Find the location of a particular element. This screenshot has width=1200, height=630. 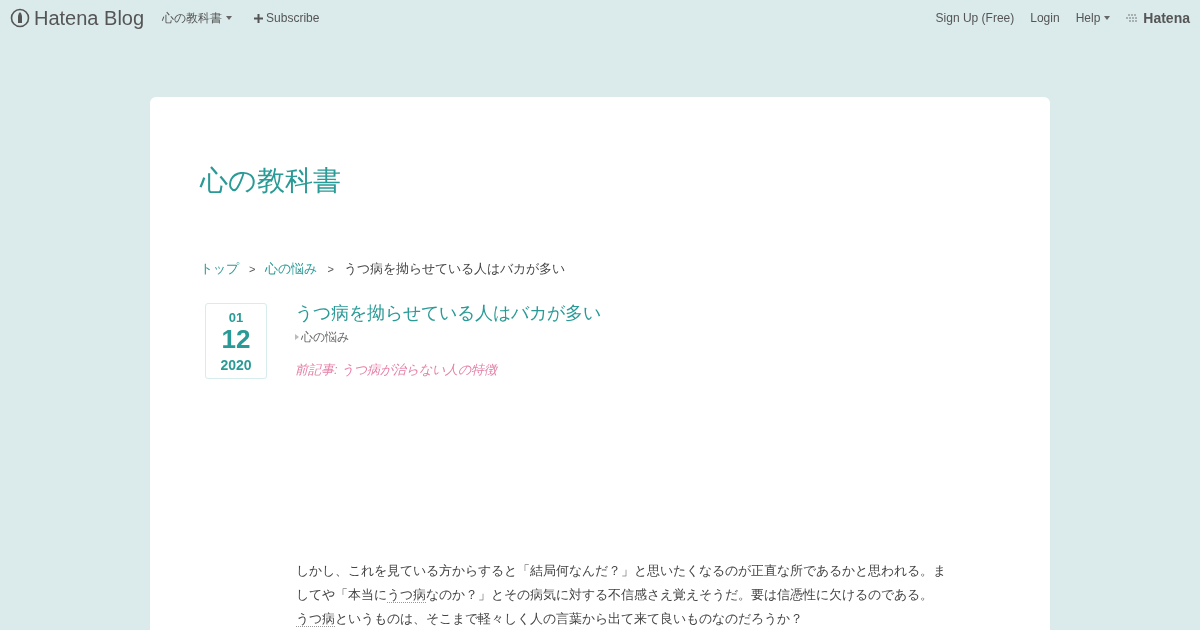

category-tag: 心の悩み is located at coordinates (448, 336).